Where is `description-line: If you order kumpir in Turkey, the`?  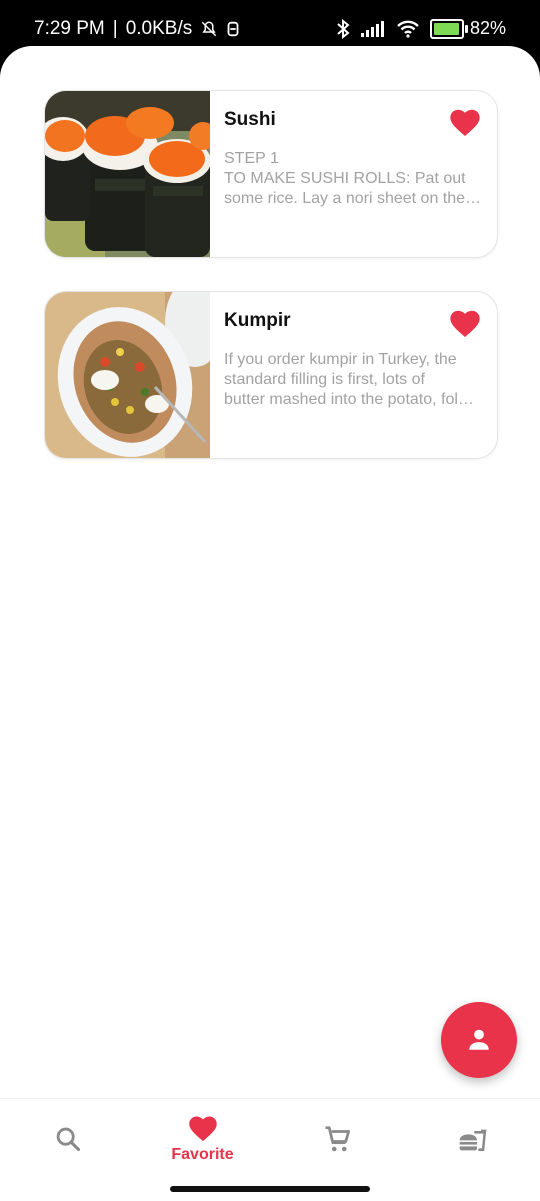
description-line: If you order kumpir in Turkey, the is located at coordinates (340, 359).